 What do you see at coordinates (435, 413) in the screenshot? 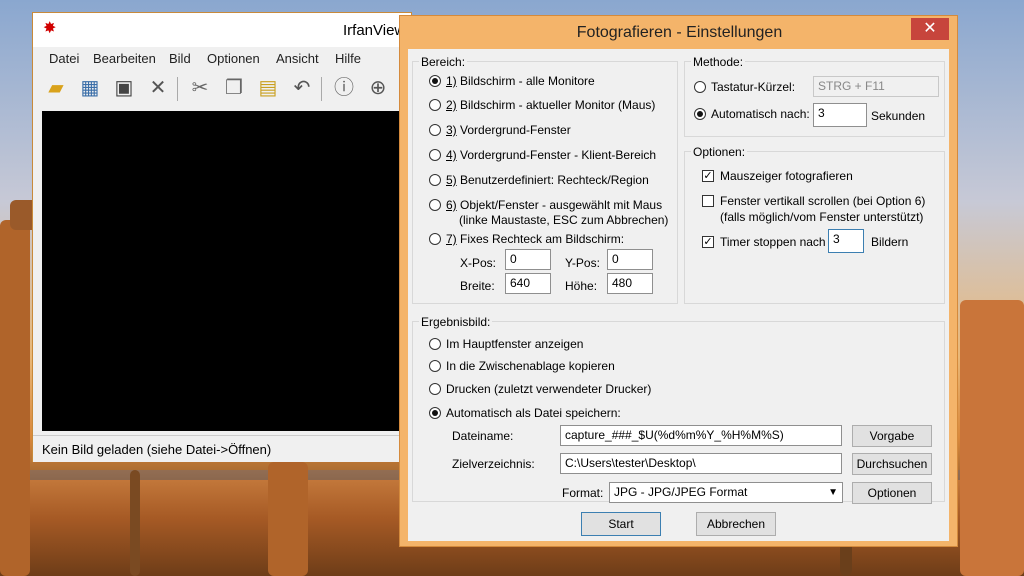
I see `radio-als-datei` at bounding box center [435, 413].